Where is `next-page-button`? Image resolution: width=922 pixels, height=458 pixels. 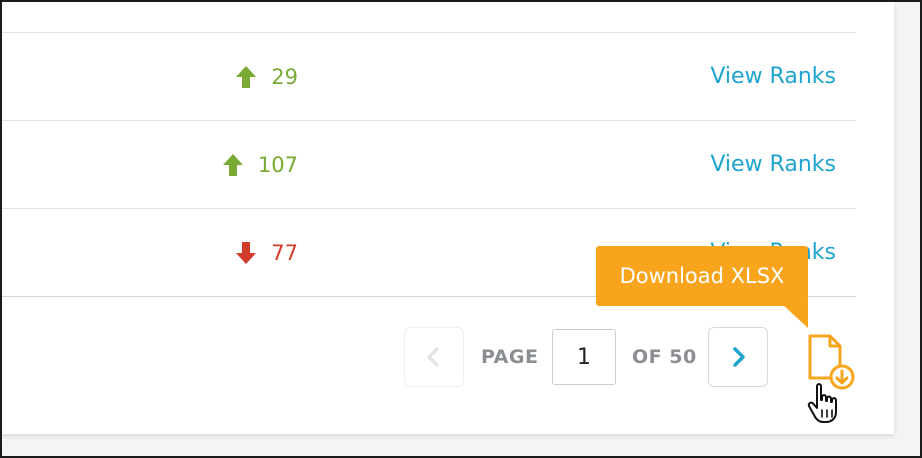 next-page-button is located at coordinates (738, 357).